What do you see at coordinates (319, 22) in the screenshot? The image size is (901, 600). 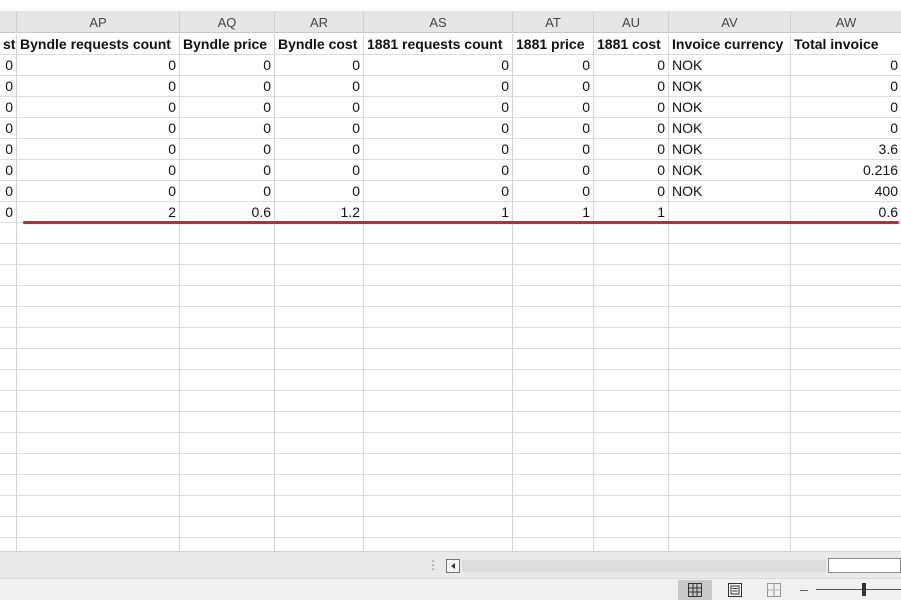 I see `column-header-AR: AR` at bounding box center [319, 22].